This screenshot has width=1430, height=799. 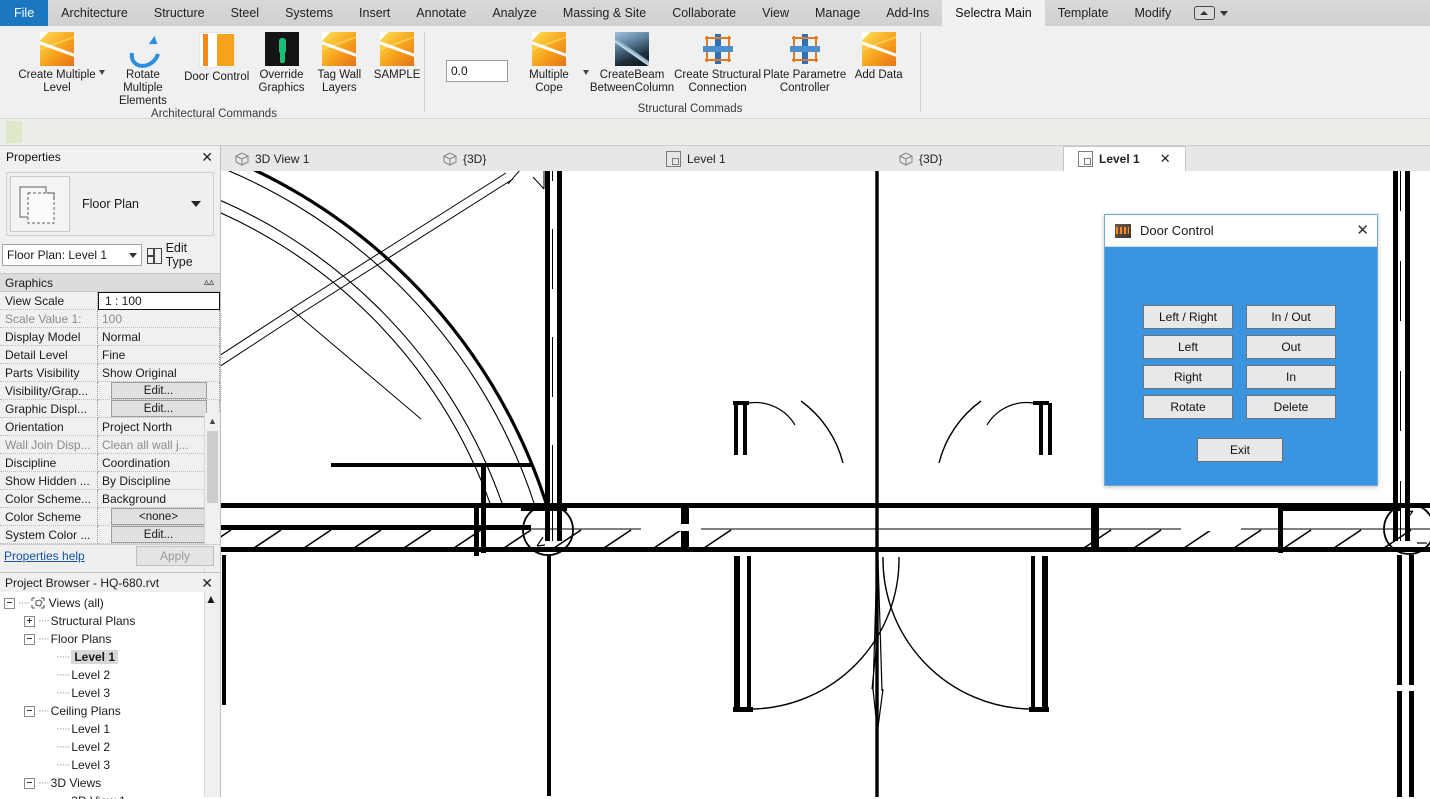 I want to click on ribbon-button-add-data: Add Data, so click(x=878, y=57).